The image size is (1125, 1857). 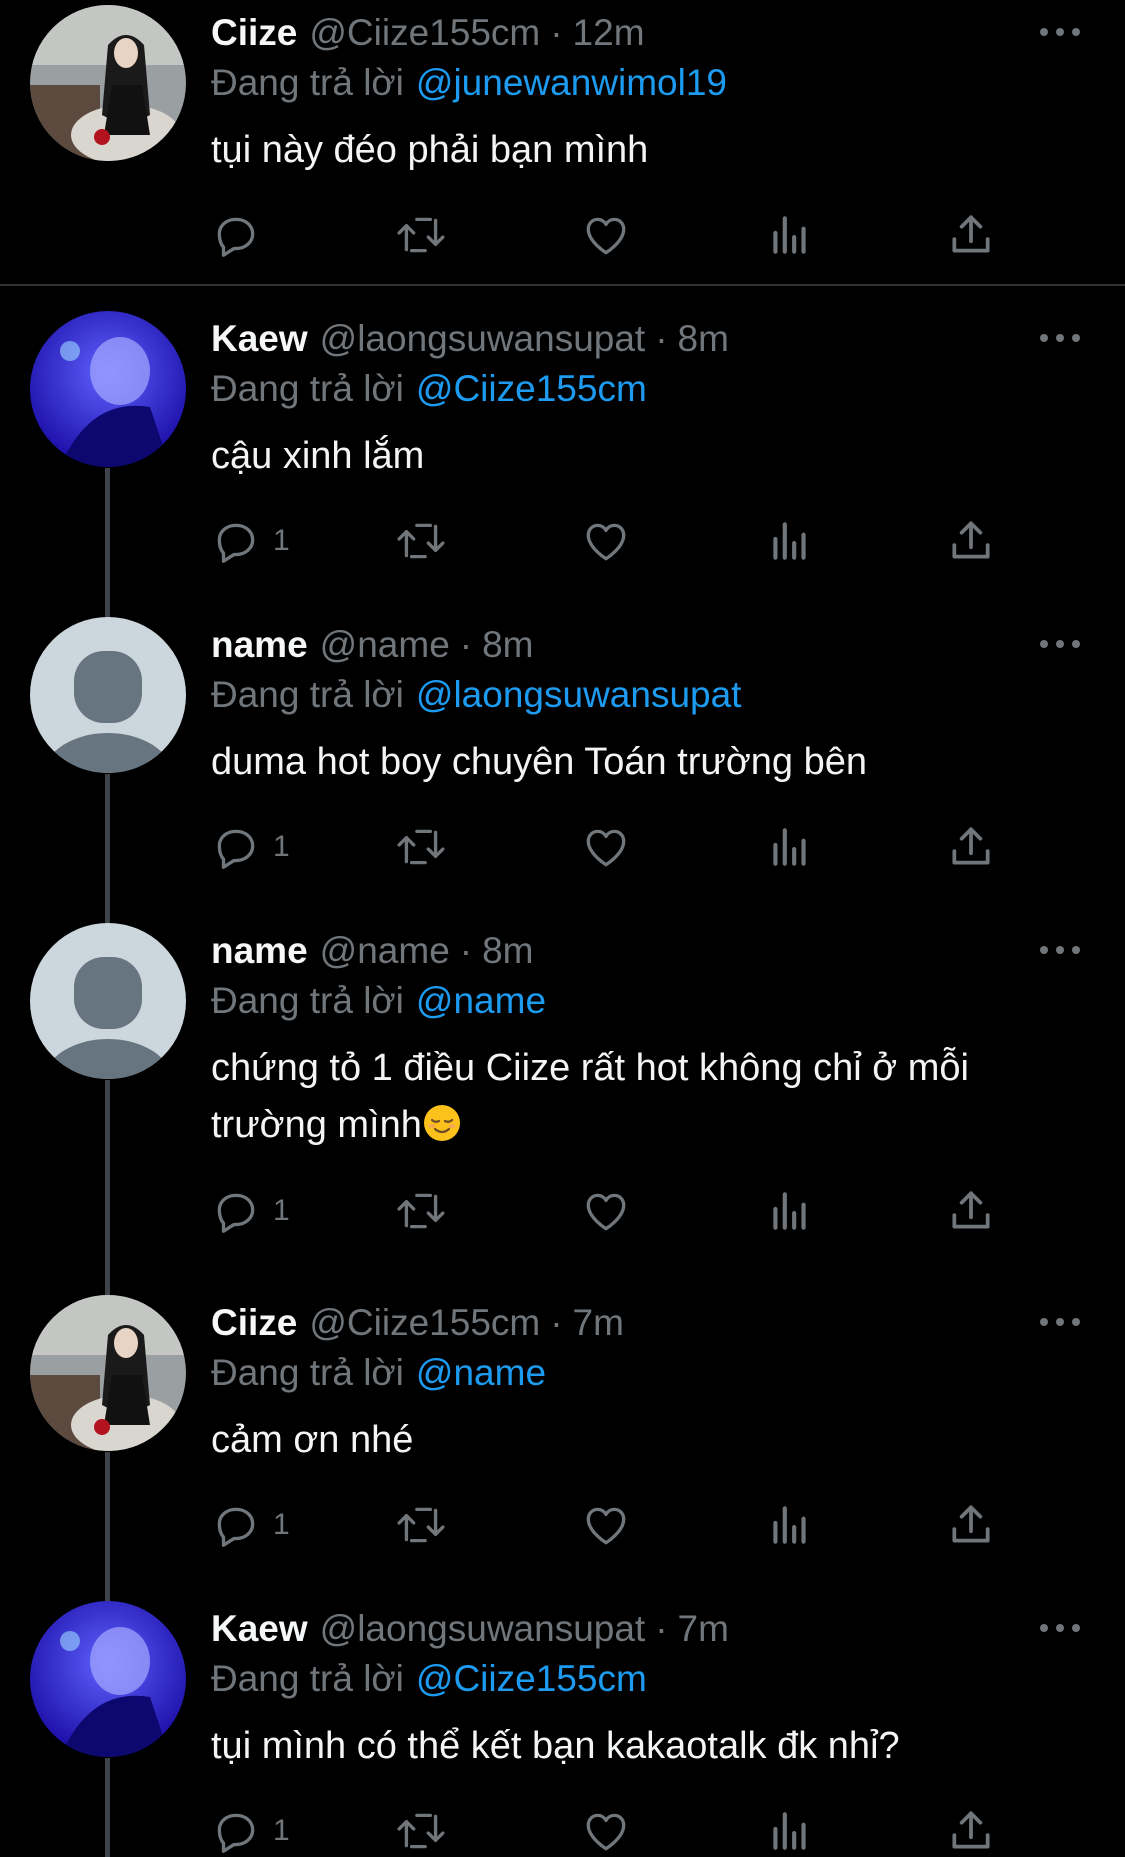 What do you see at coordinates (609, 33) in the screenshot?
I see `timestamp: 12m` at bounding box center [609, 33].